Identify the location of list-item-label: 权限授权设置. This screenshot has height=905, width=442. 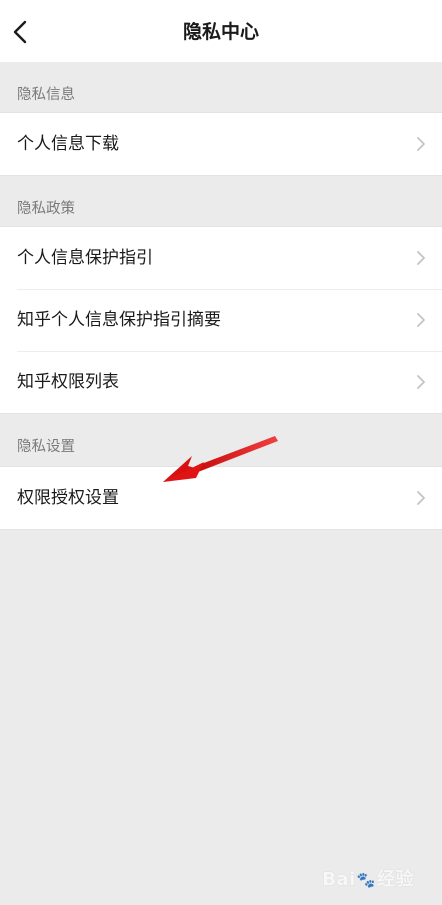
(68, 498).